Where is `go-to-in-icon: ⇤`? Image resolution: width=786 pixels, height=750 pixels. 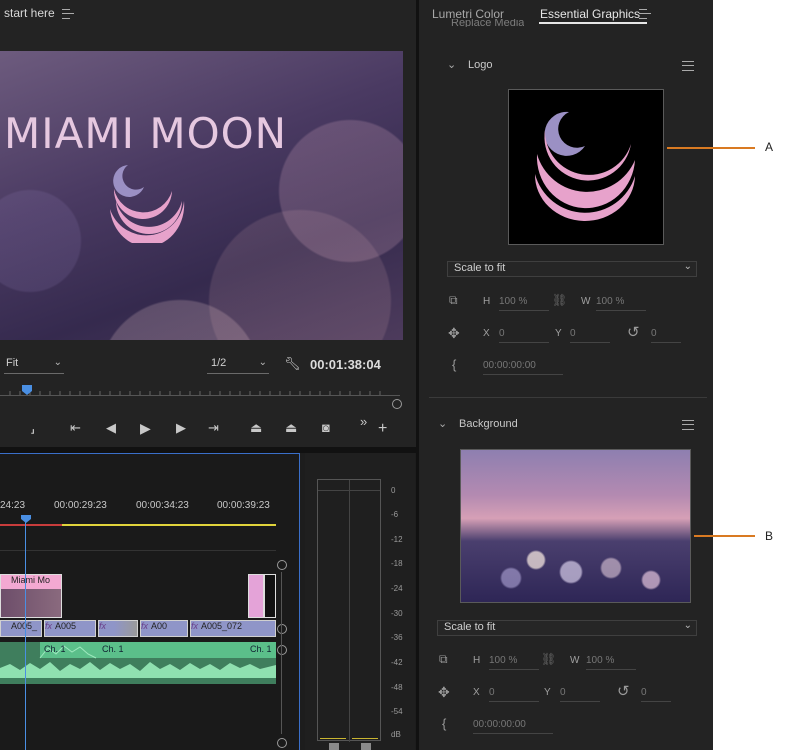
go-to-in-icon: ⇤ is located at coordinates (75, 428).